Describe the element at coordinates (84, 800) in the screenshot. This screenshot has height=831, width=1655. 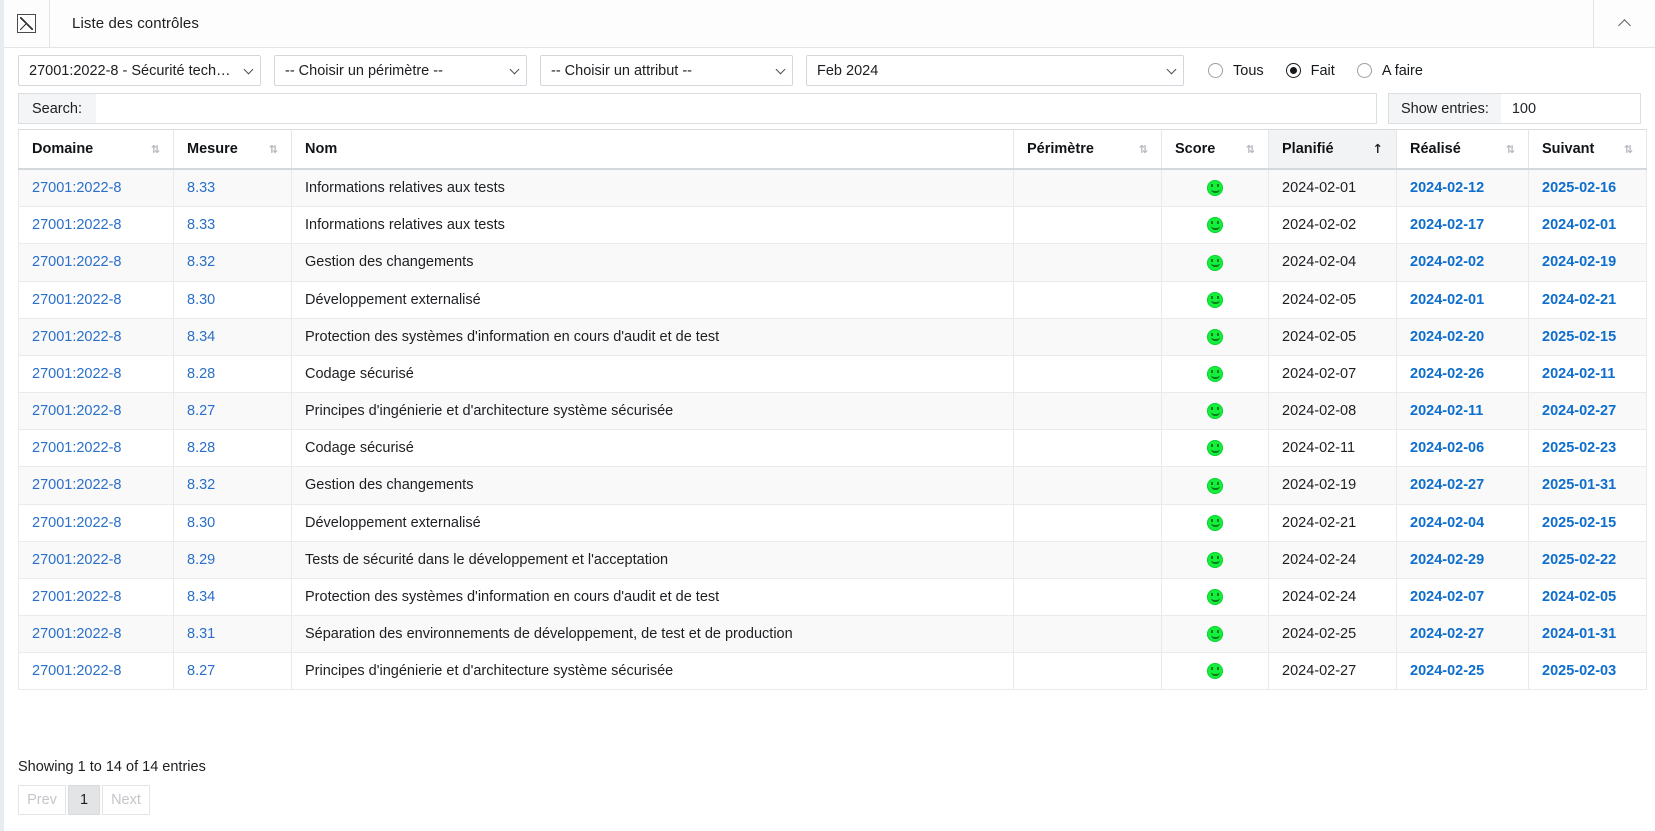
I see `pagination-page-1: 1` at that location.